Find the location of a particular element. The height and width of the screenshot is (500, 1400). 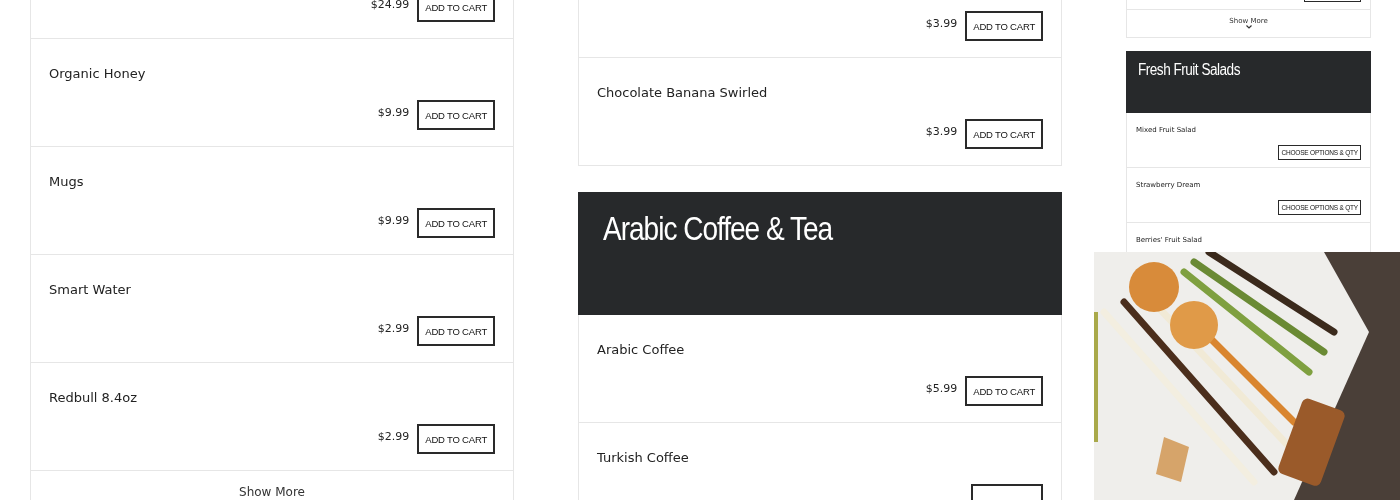

category-title: Arabic Coffee & Tea is located at coordinates (718, 229).